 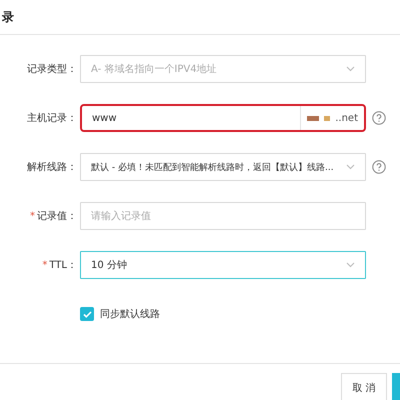 What do you see at coordinates (52, 167) in the screenshot?
I see `field-label: 解析线路：` at bounding box center [52, 167].